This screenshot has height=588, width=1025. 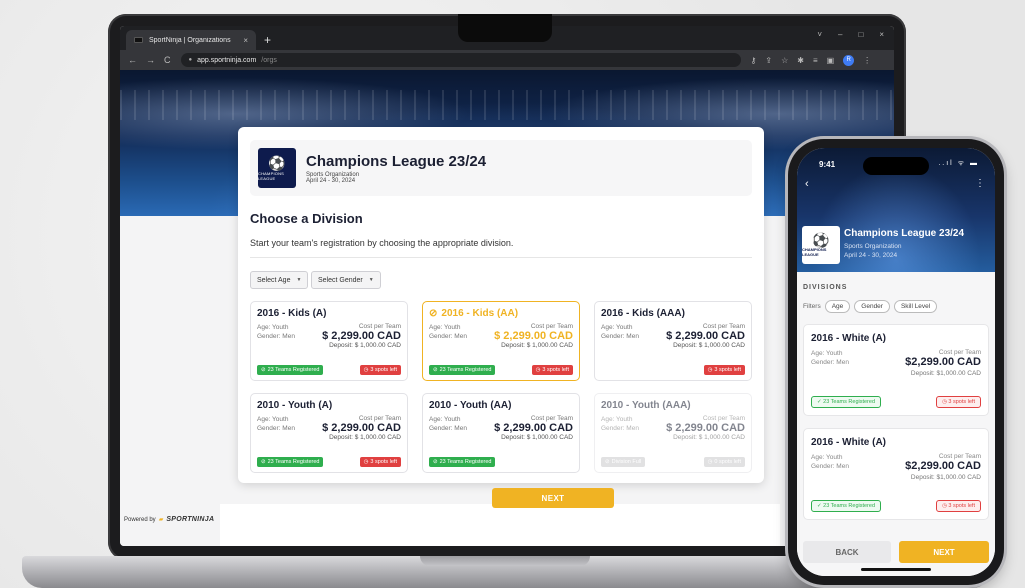 What do you see at coordinates (190, 519) in the screenshot?
I see `brand-name: SPORTNINJA` at bounding box center [190, 519].